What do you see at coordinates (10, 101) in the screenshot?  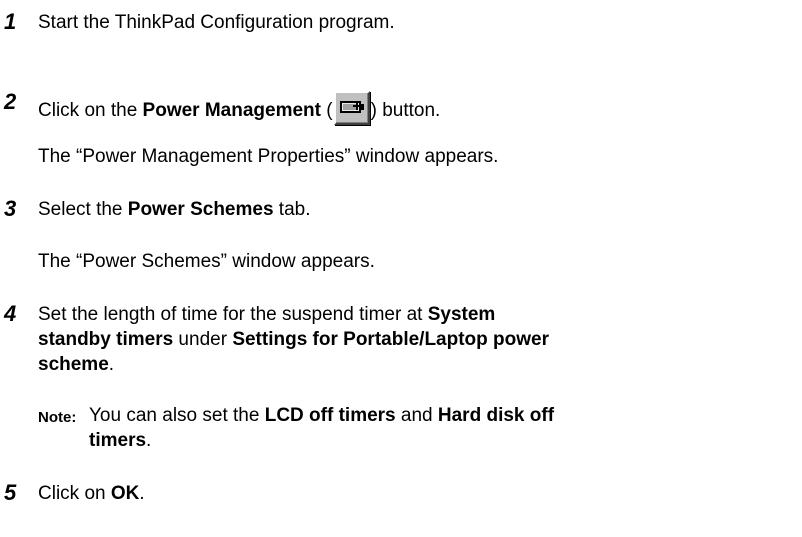 I see `step-number-2: 2` at bounding box center [10, 101].